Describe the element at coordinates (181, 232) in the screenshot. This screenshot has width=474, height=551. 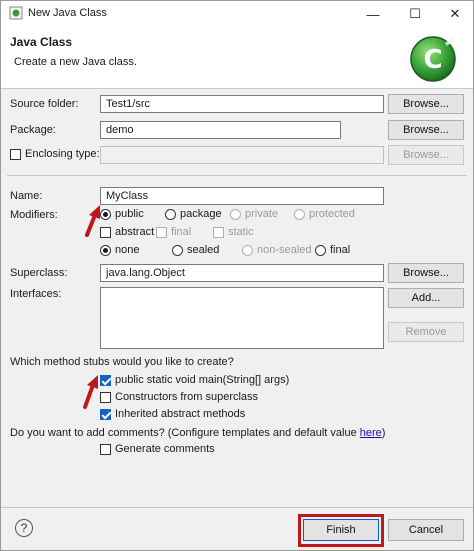
I see `final-label: final` at that location.